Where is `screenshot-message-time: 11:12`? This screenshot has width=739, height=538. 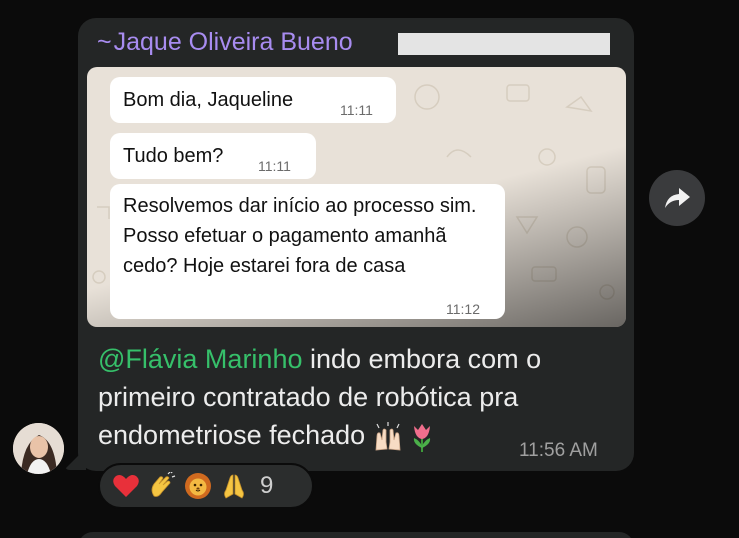 screenshot-message-time: 11:12 is located at coordinates (463, 309).